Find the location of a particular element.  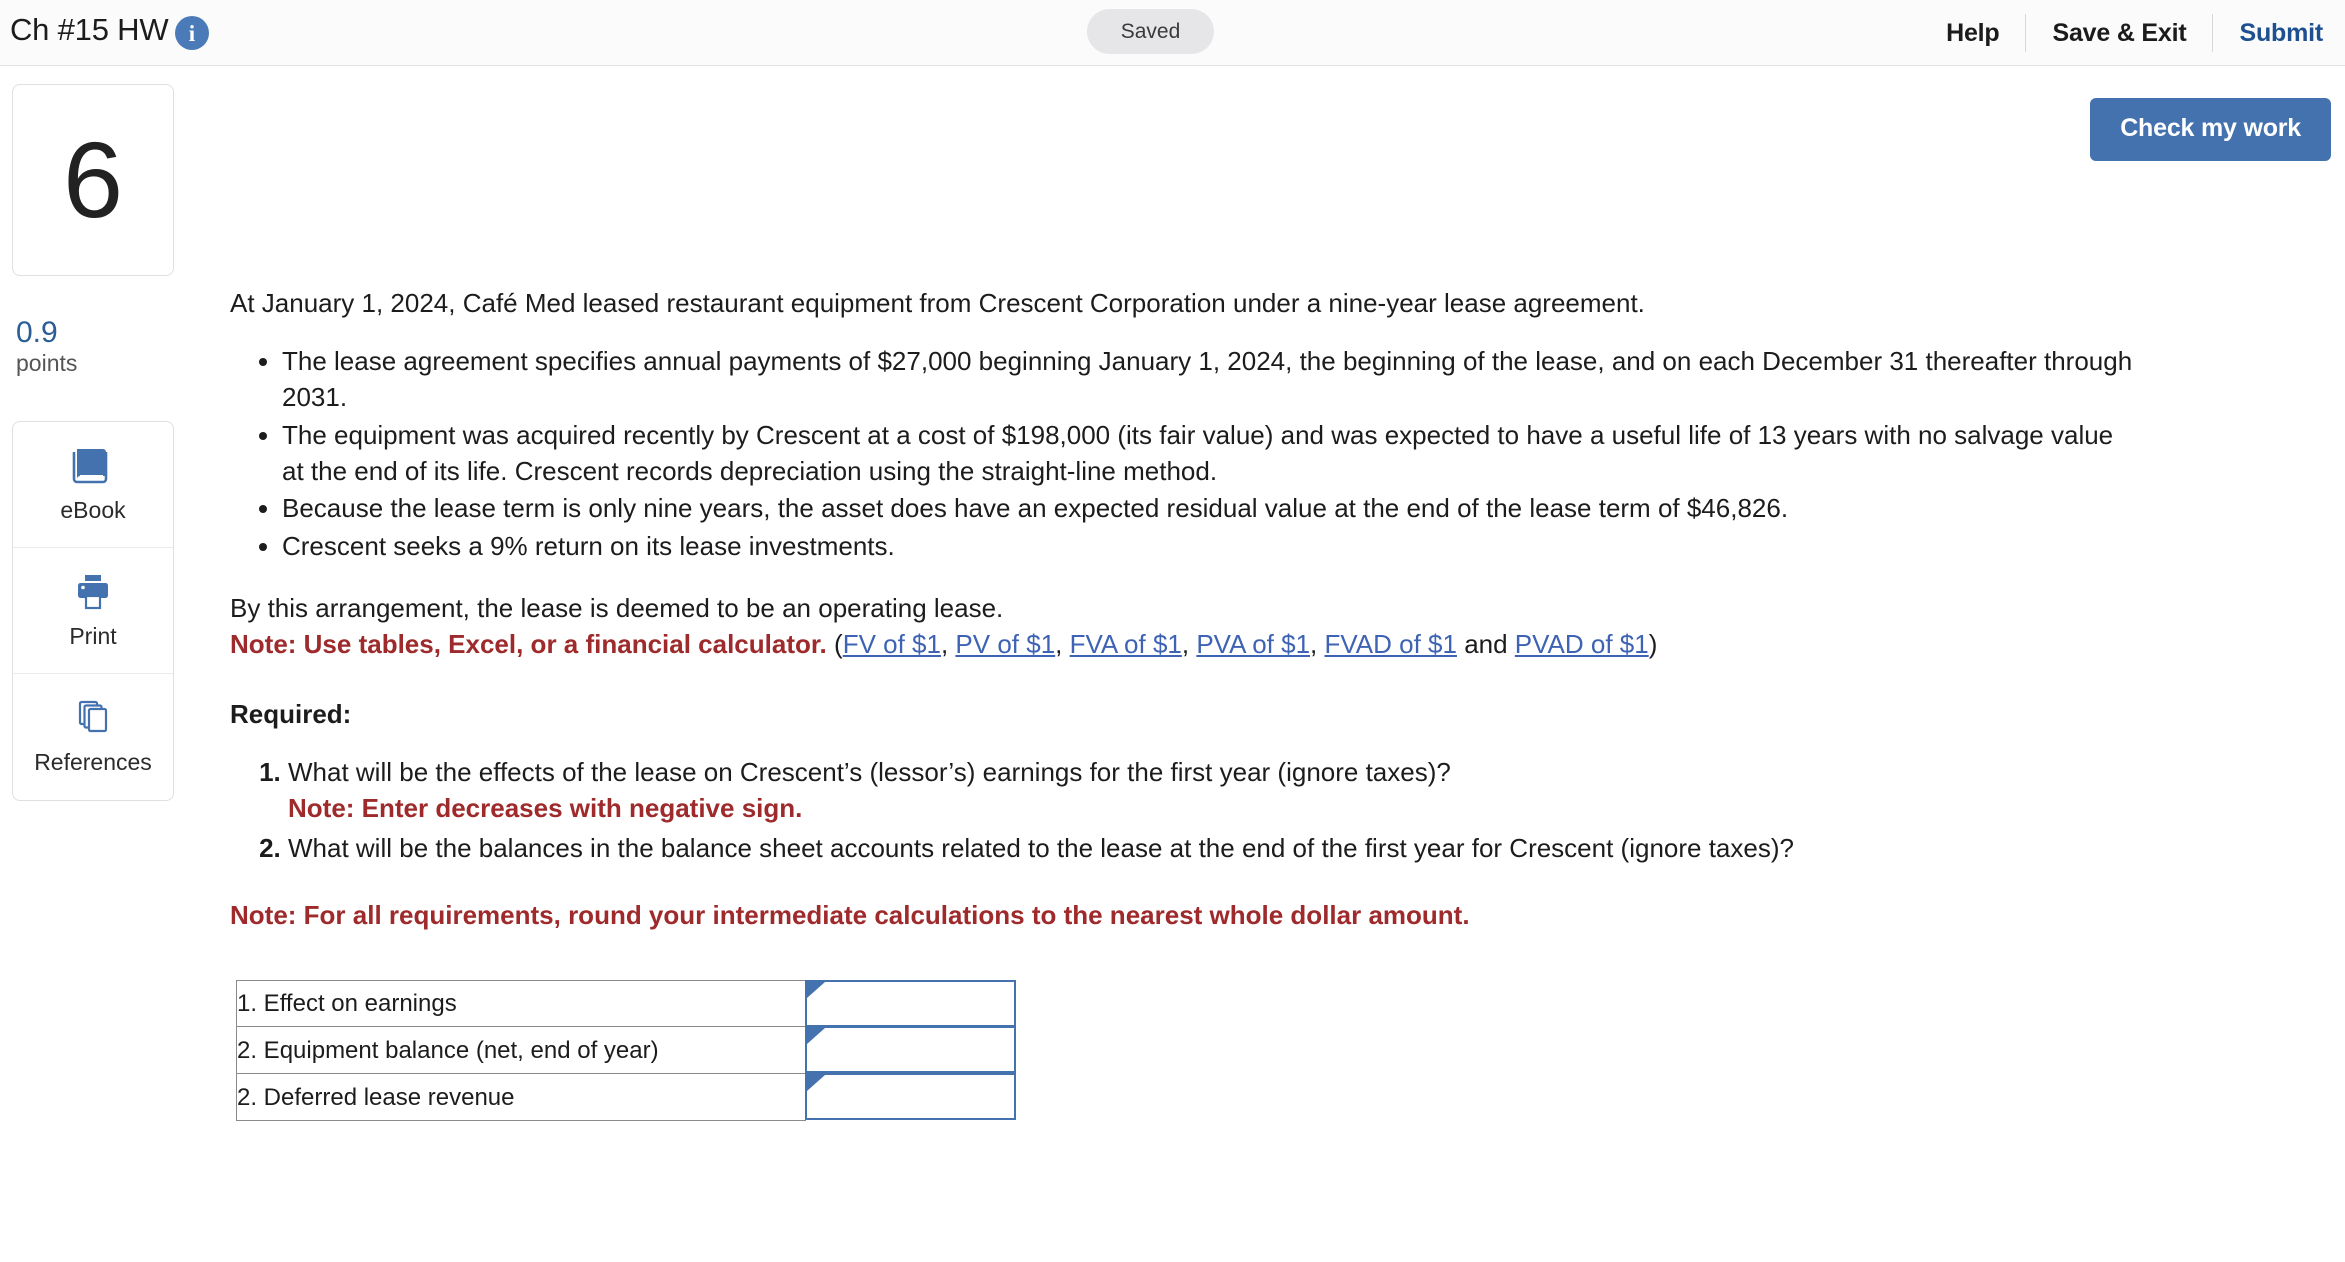

documents-icon is located at coordinates (93, 717).